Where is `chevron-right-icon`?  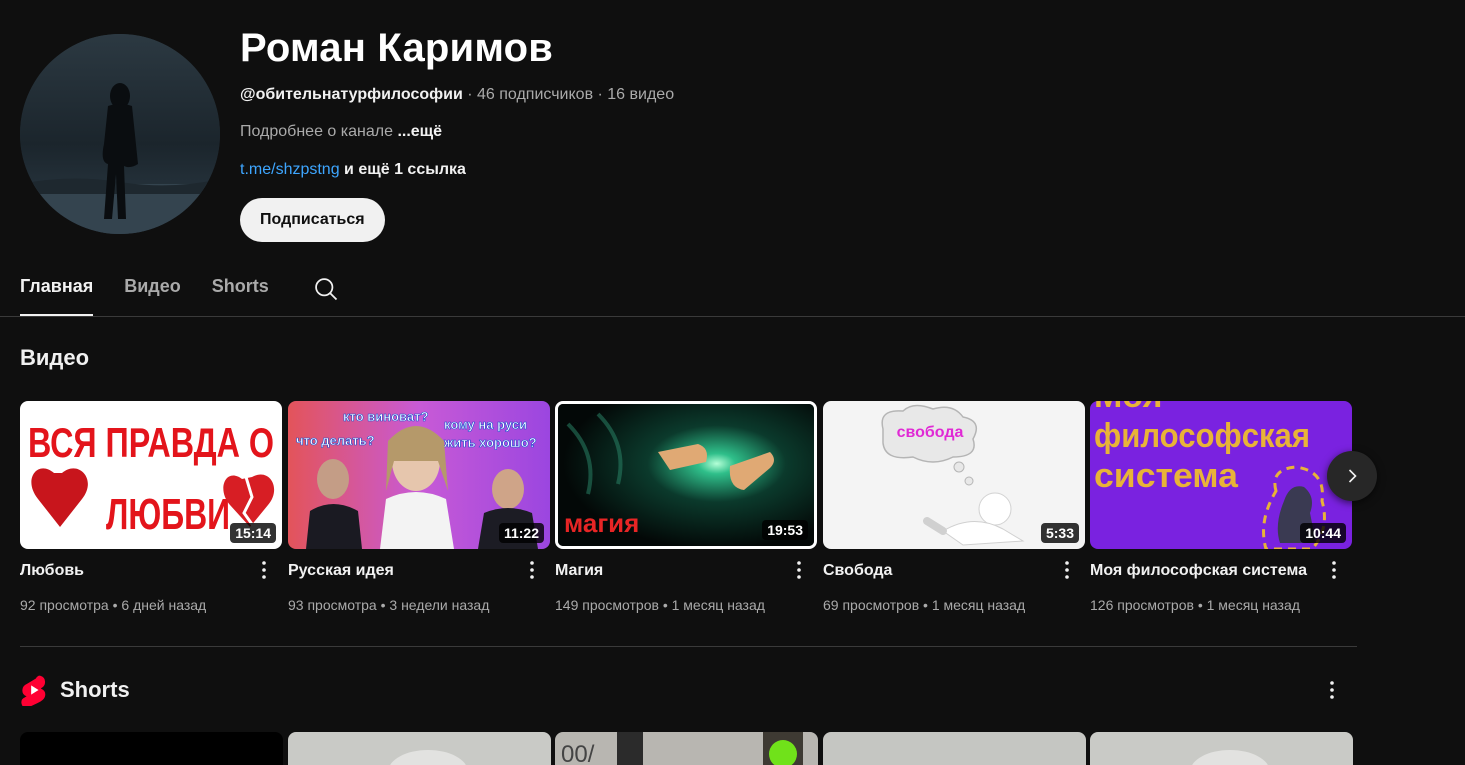 chevron-right-icon is located at coordinates (1352, 476).